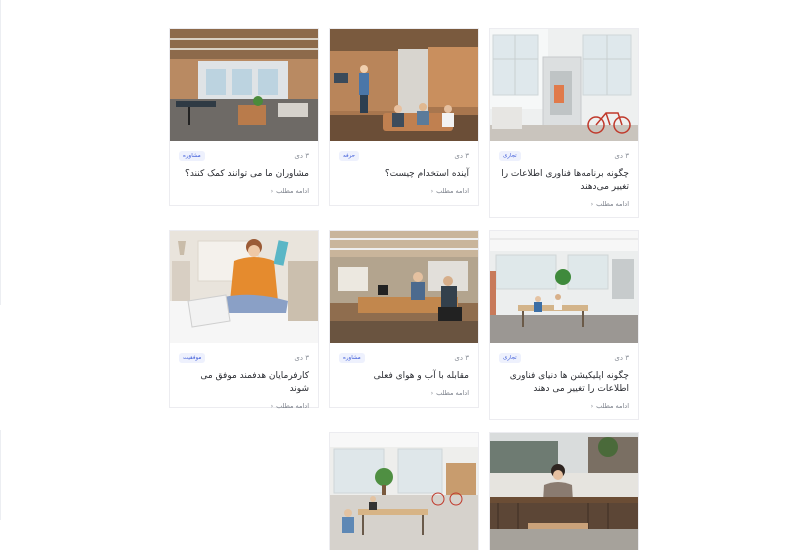 The height and width of the screenshot is (550, 800). What do you see at coordinates (404, 287) in the screenshot?
I see `card-image-coworkers-table` at bounding box center [404, 287].